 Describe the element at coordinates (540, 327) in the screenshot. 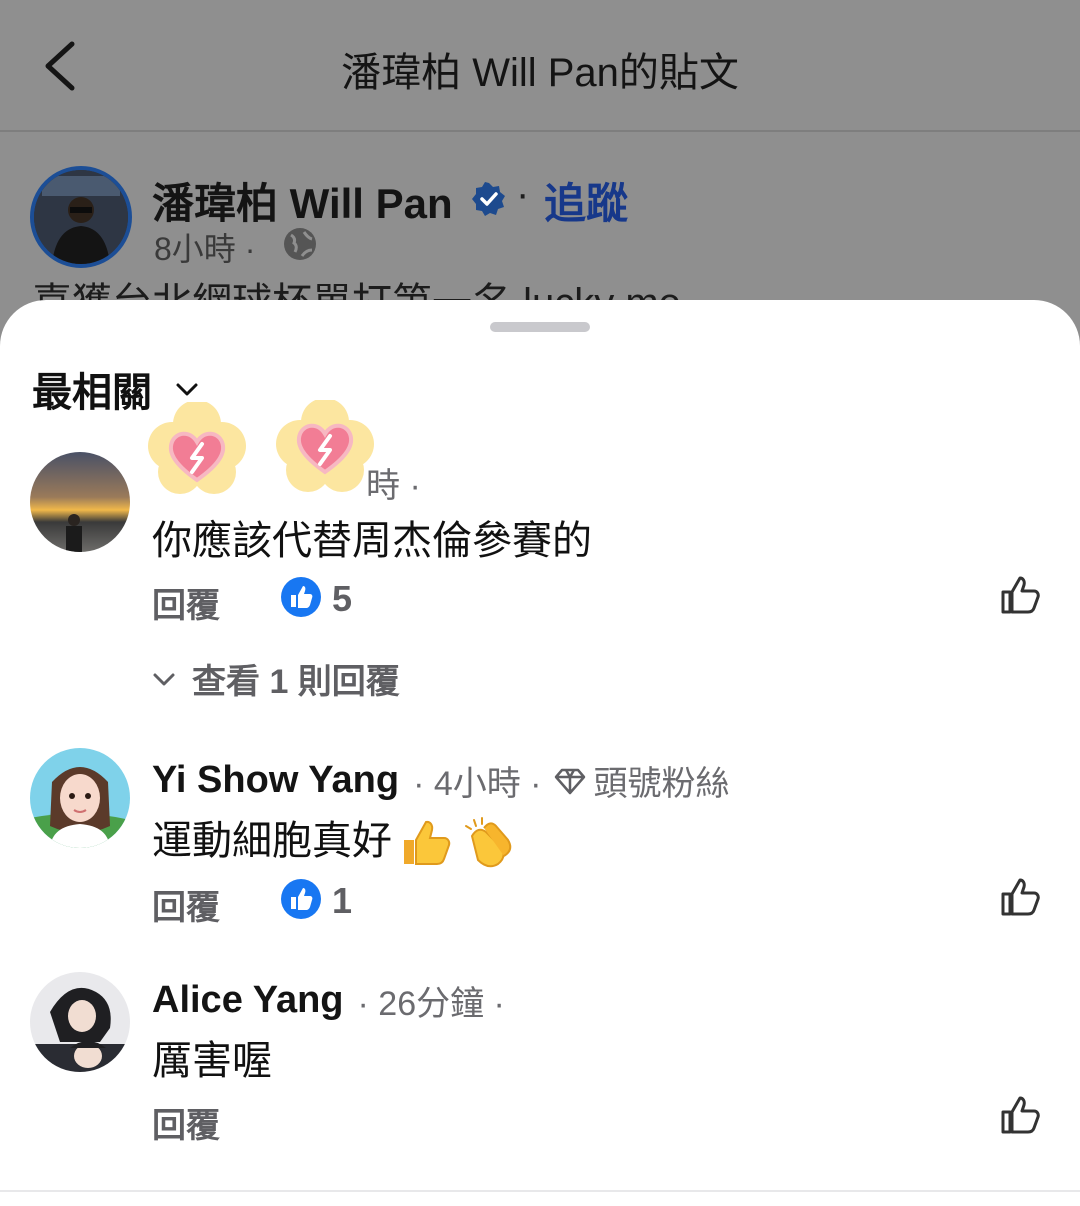

I see `sheet-grabber-handle` at that location.